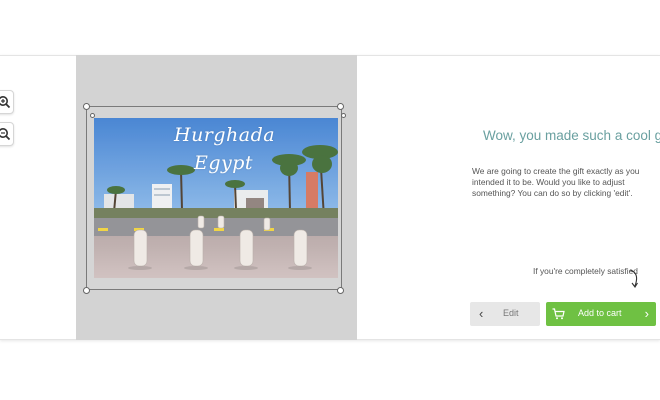  What do you see at coordinates (86, 106) in the screenshot?
I see `crop-handle-top-left` at bounding box center [86, 106].